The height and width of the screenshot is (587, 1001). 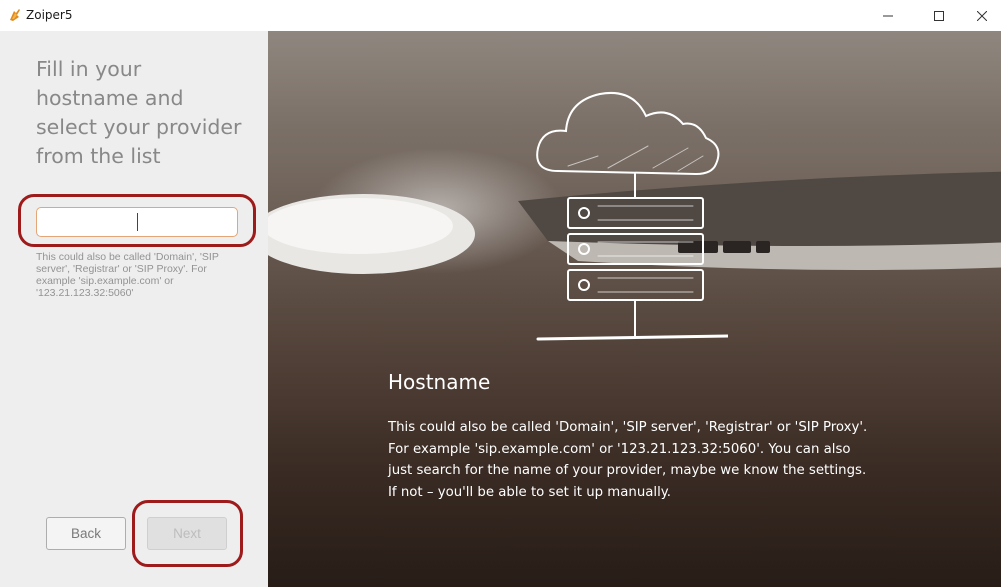 I want to click on server-cloud-illustration, so click(x=632, y=216).